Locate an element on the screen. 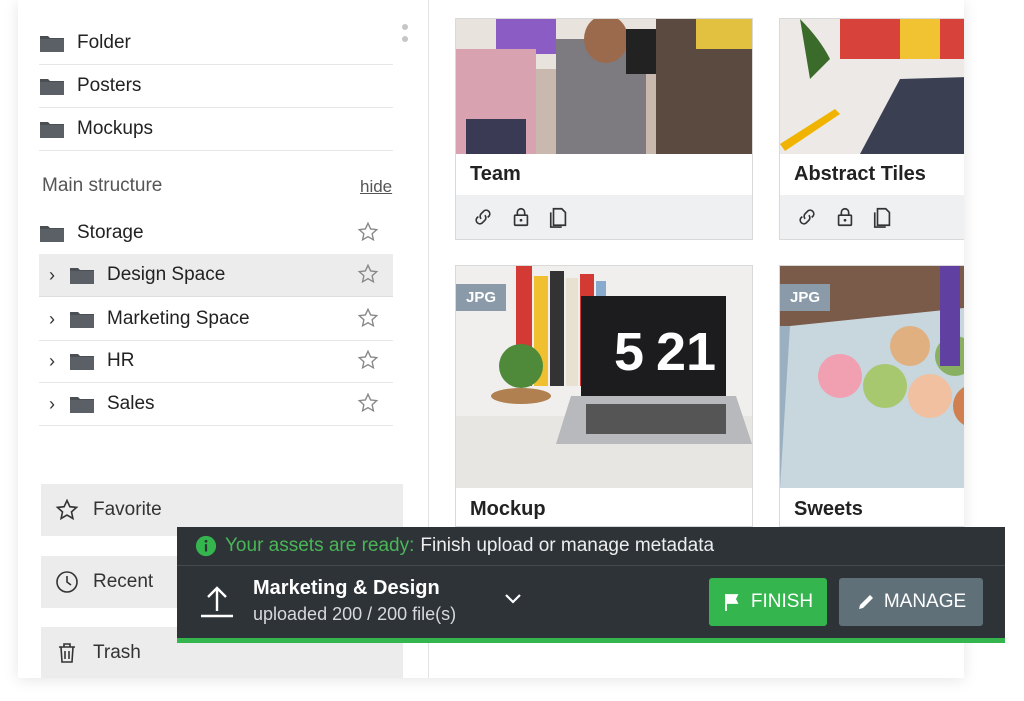  folder-label: Posters is located at coordinates (109, 85).